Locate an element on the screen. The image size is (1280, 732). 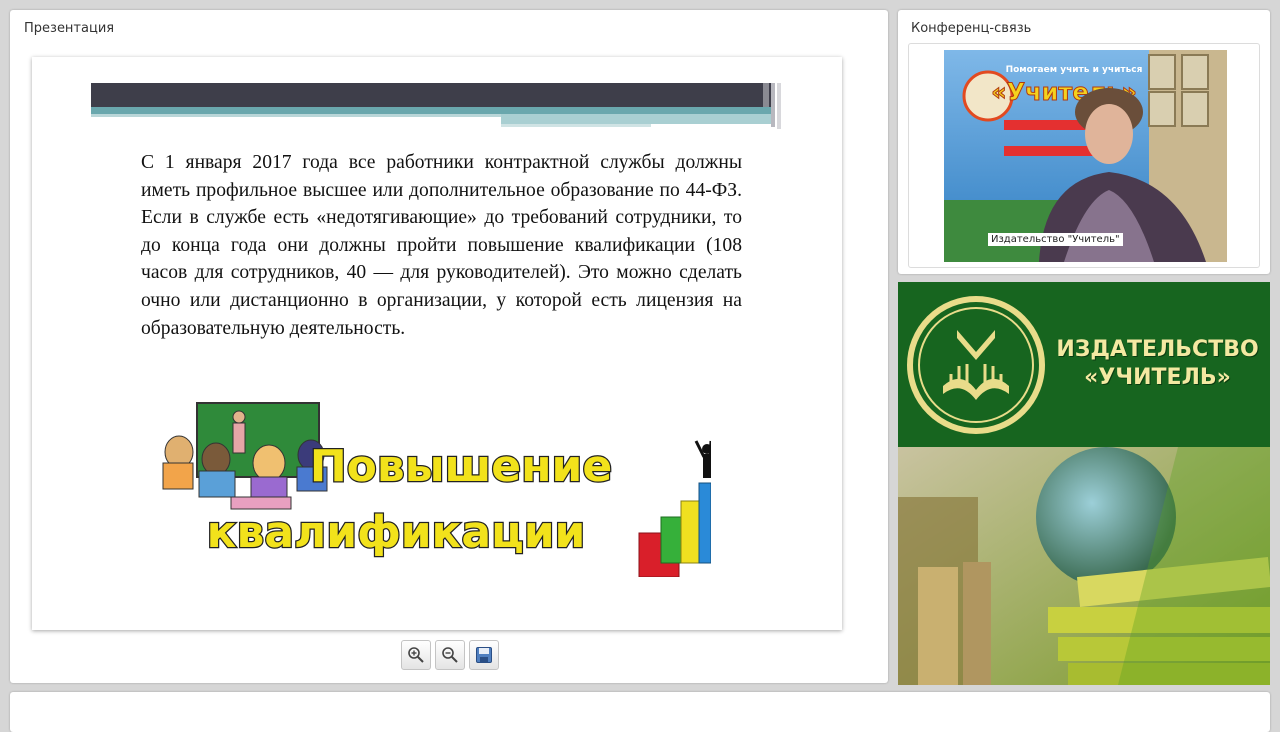
zoom-in-button is located at coordinates (416, 655).